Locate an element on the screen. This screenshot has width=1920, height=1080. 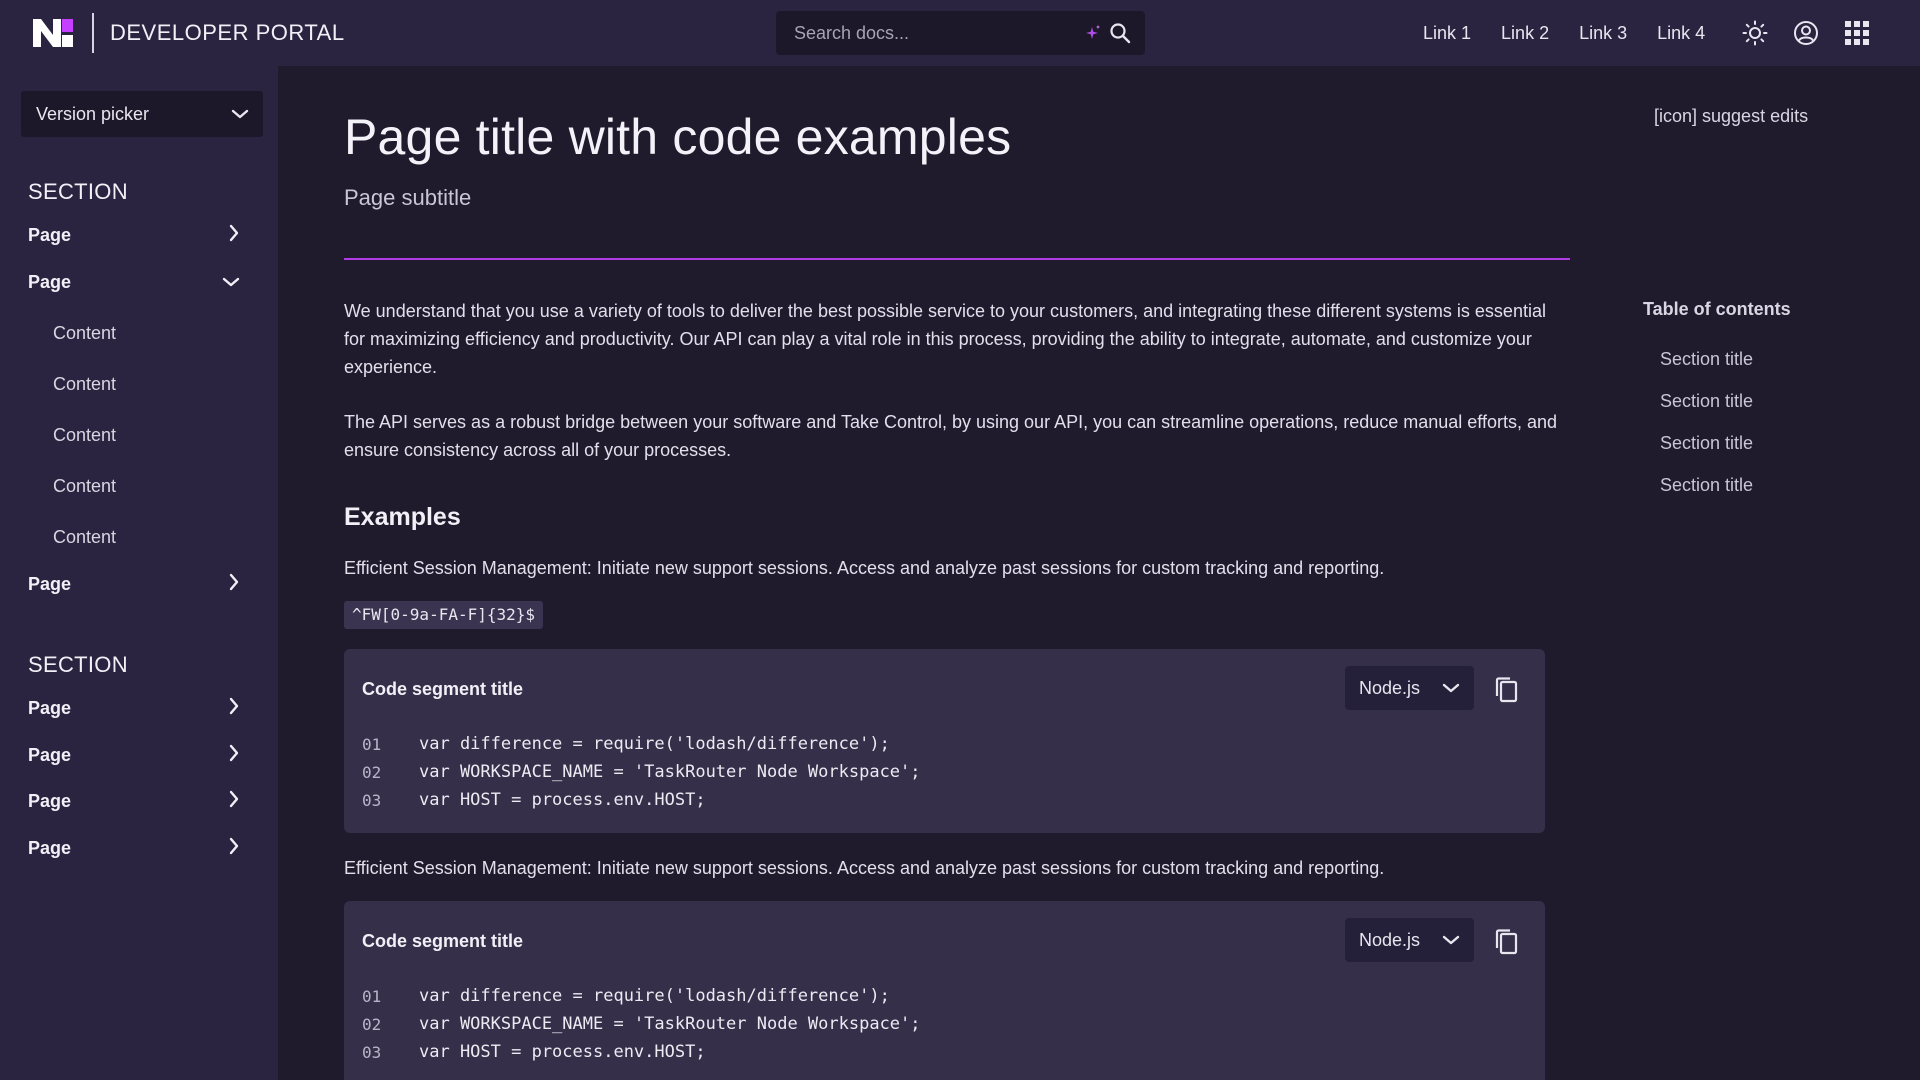
search-box is located at coordinates (960, 33).